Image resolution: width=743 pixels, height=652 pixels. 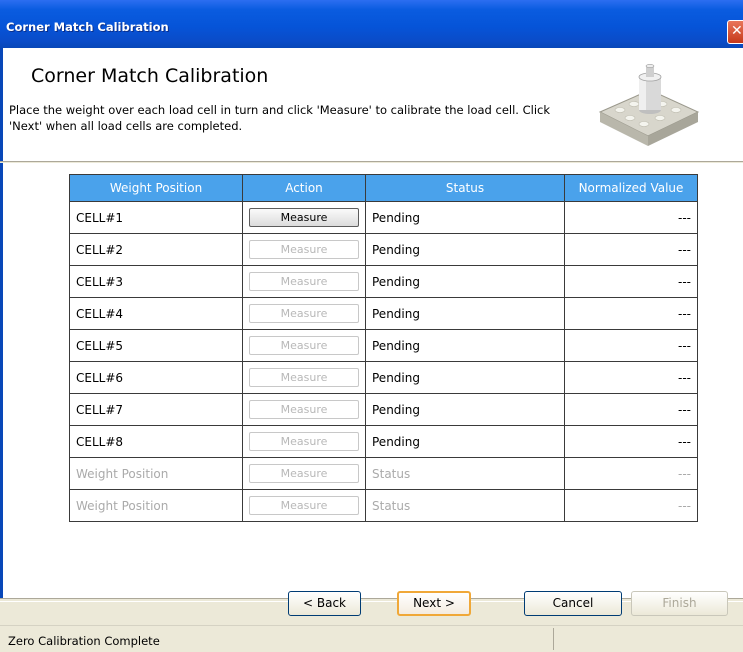 I want to click on table-row: CELL#6 Measure Pending ---, so click(x=383, y=377).